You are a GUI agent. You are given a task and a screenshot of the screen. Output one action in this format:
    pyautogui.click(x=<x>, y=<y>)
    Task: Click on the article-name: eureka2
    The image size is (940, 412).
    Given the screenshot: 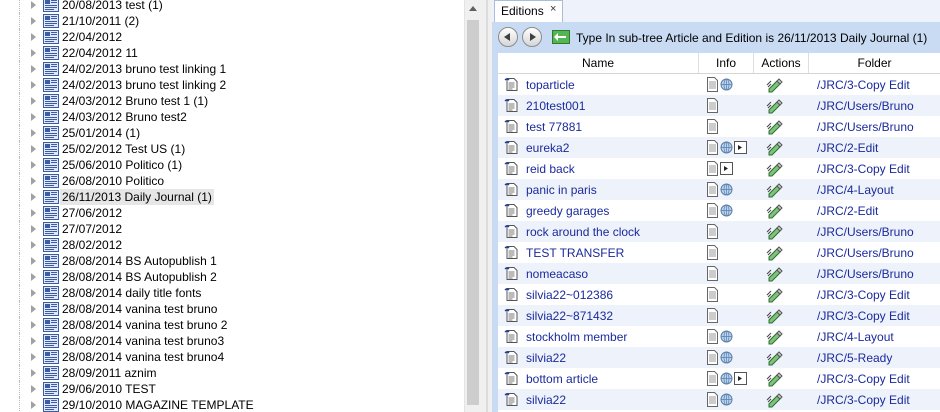 What is the action you would take?
    pyautogui.click(x=547, y=148)
    